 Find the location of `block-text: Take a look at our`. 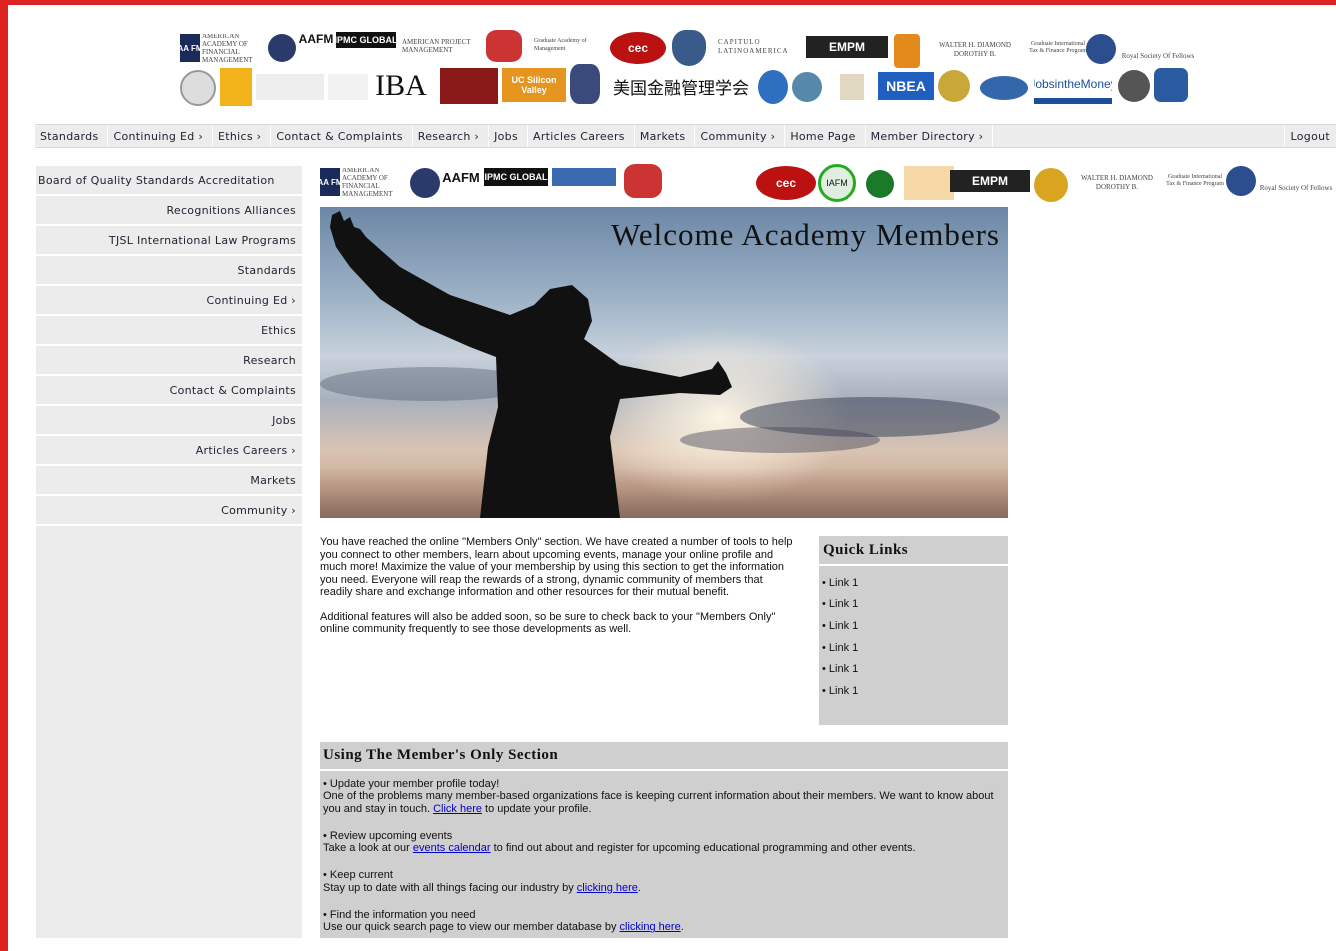

block-text: Take a look at our is located at coordinates (368, 848).